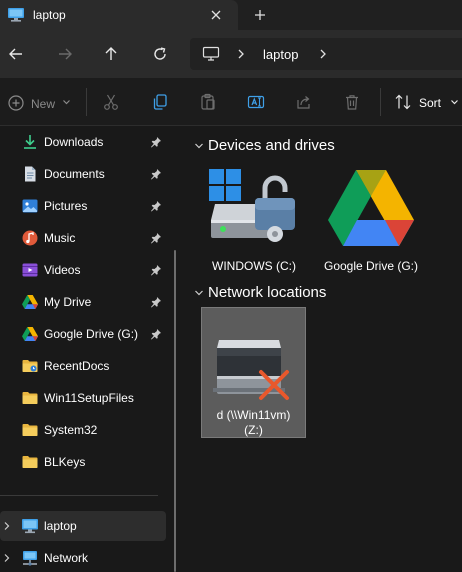  I want to click on sidebar-item-recentdocs: RecentDocs, so click(85, 366).